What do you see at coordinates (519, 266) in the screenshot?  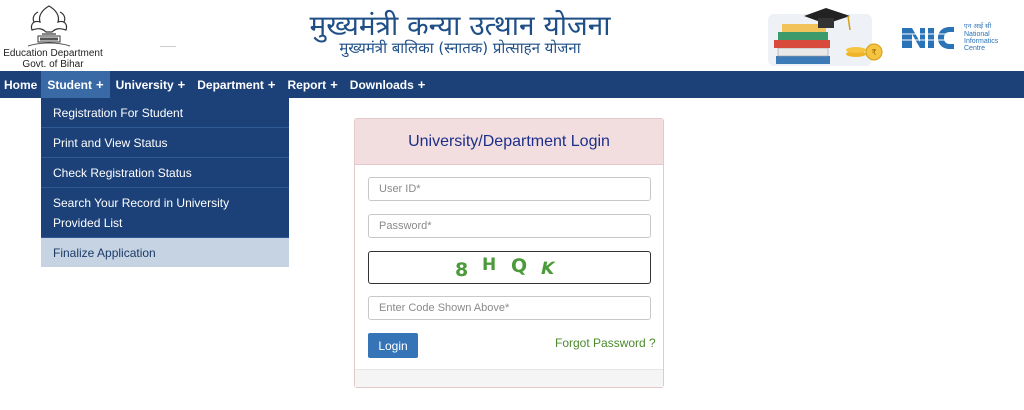 I see `captcha-char: Q` at bounding box center [519, 266].